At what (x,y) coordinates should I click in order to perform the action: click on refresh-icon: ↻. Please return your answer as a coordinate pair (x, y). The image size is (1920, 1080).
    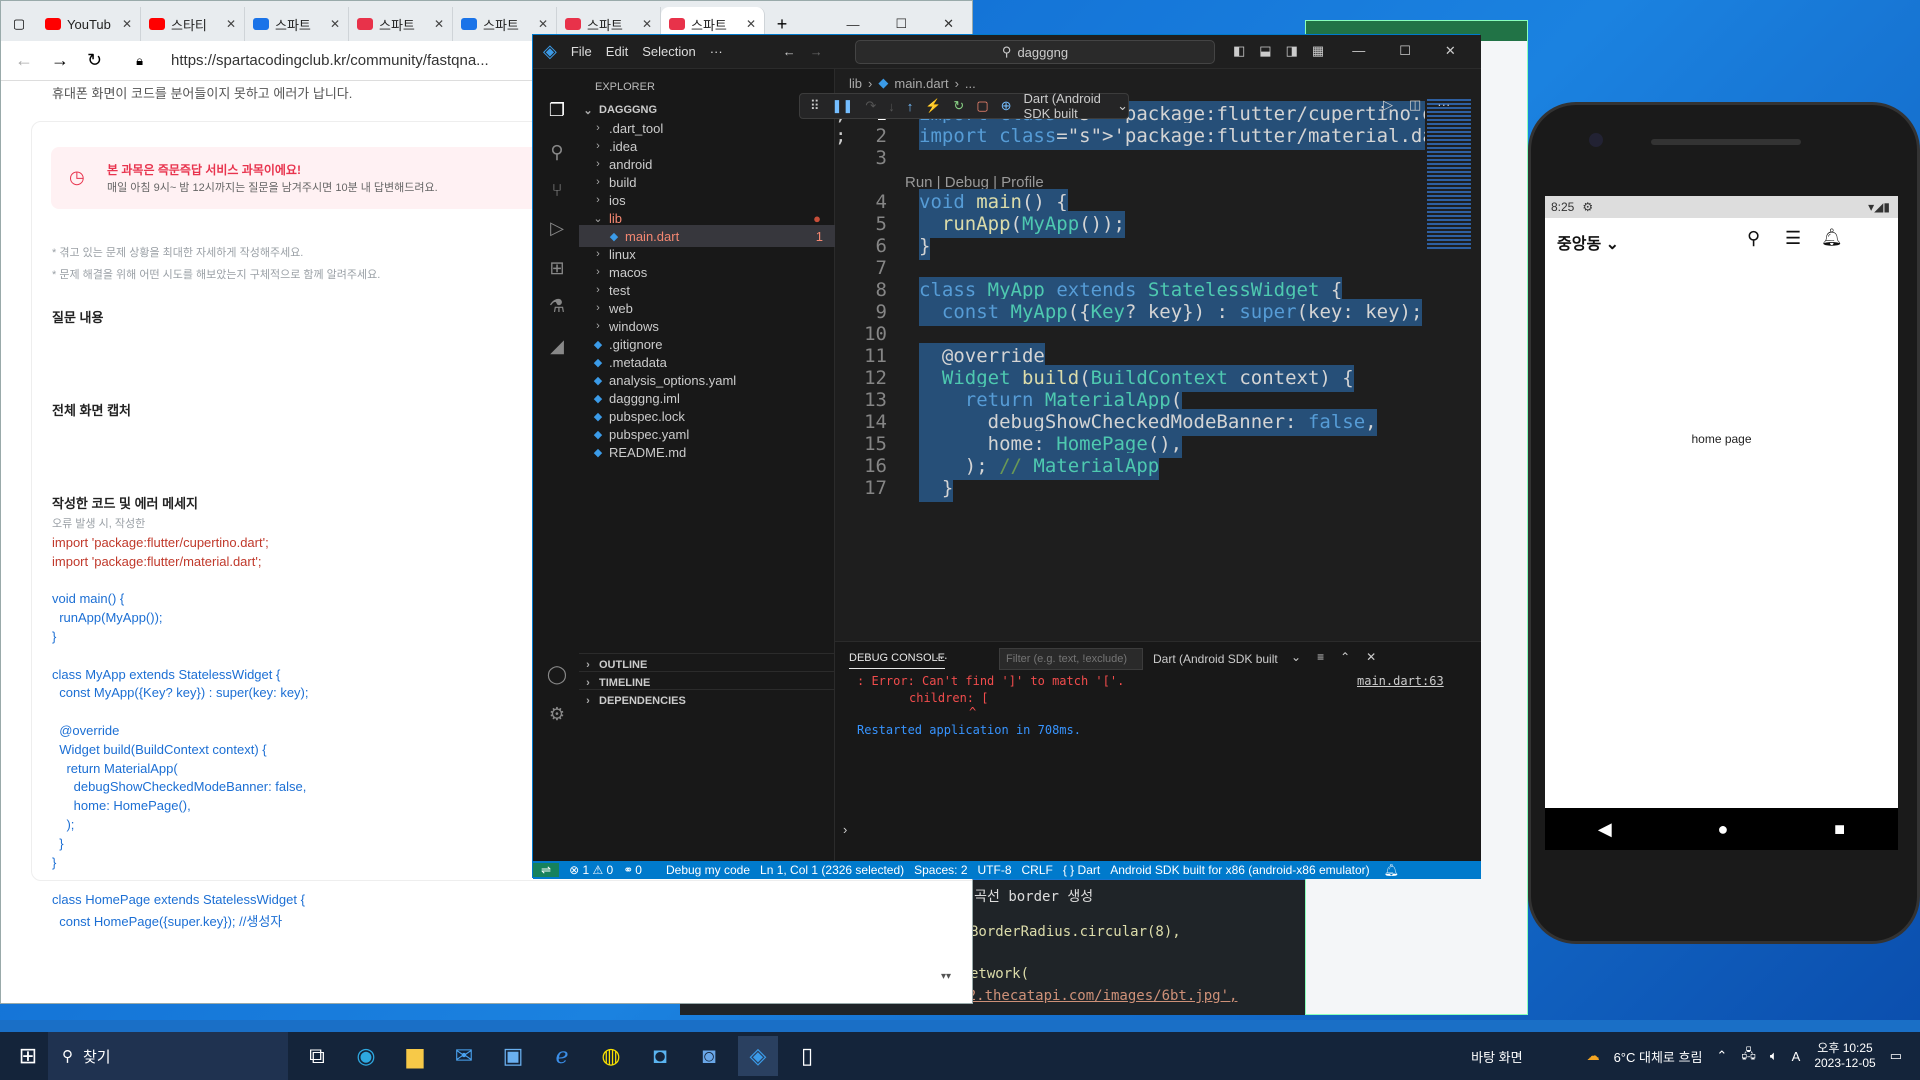
    Looking at the image, I should click on (94, 60).